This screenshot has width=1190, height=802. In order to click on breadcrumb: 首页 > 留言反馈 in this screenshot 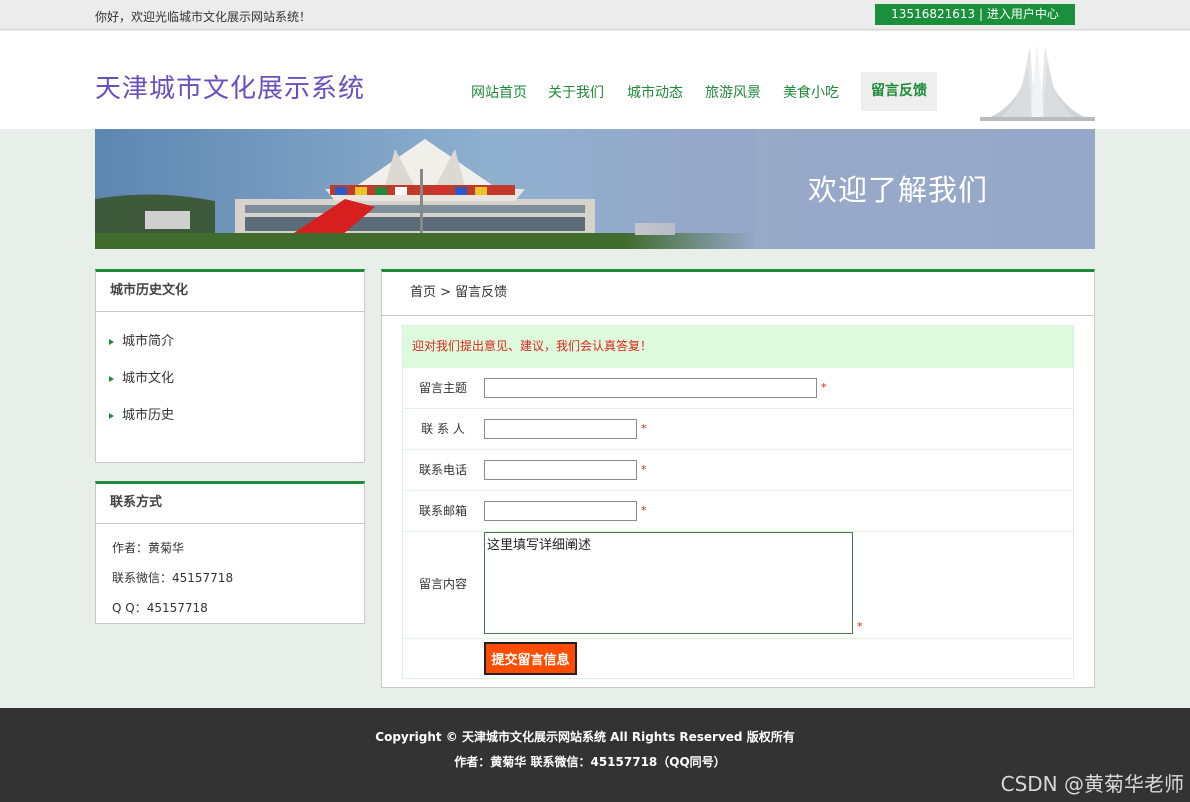, I will do `click(738, 294)`.